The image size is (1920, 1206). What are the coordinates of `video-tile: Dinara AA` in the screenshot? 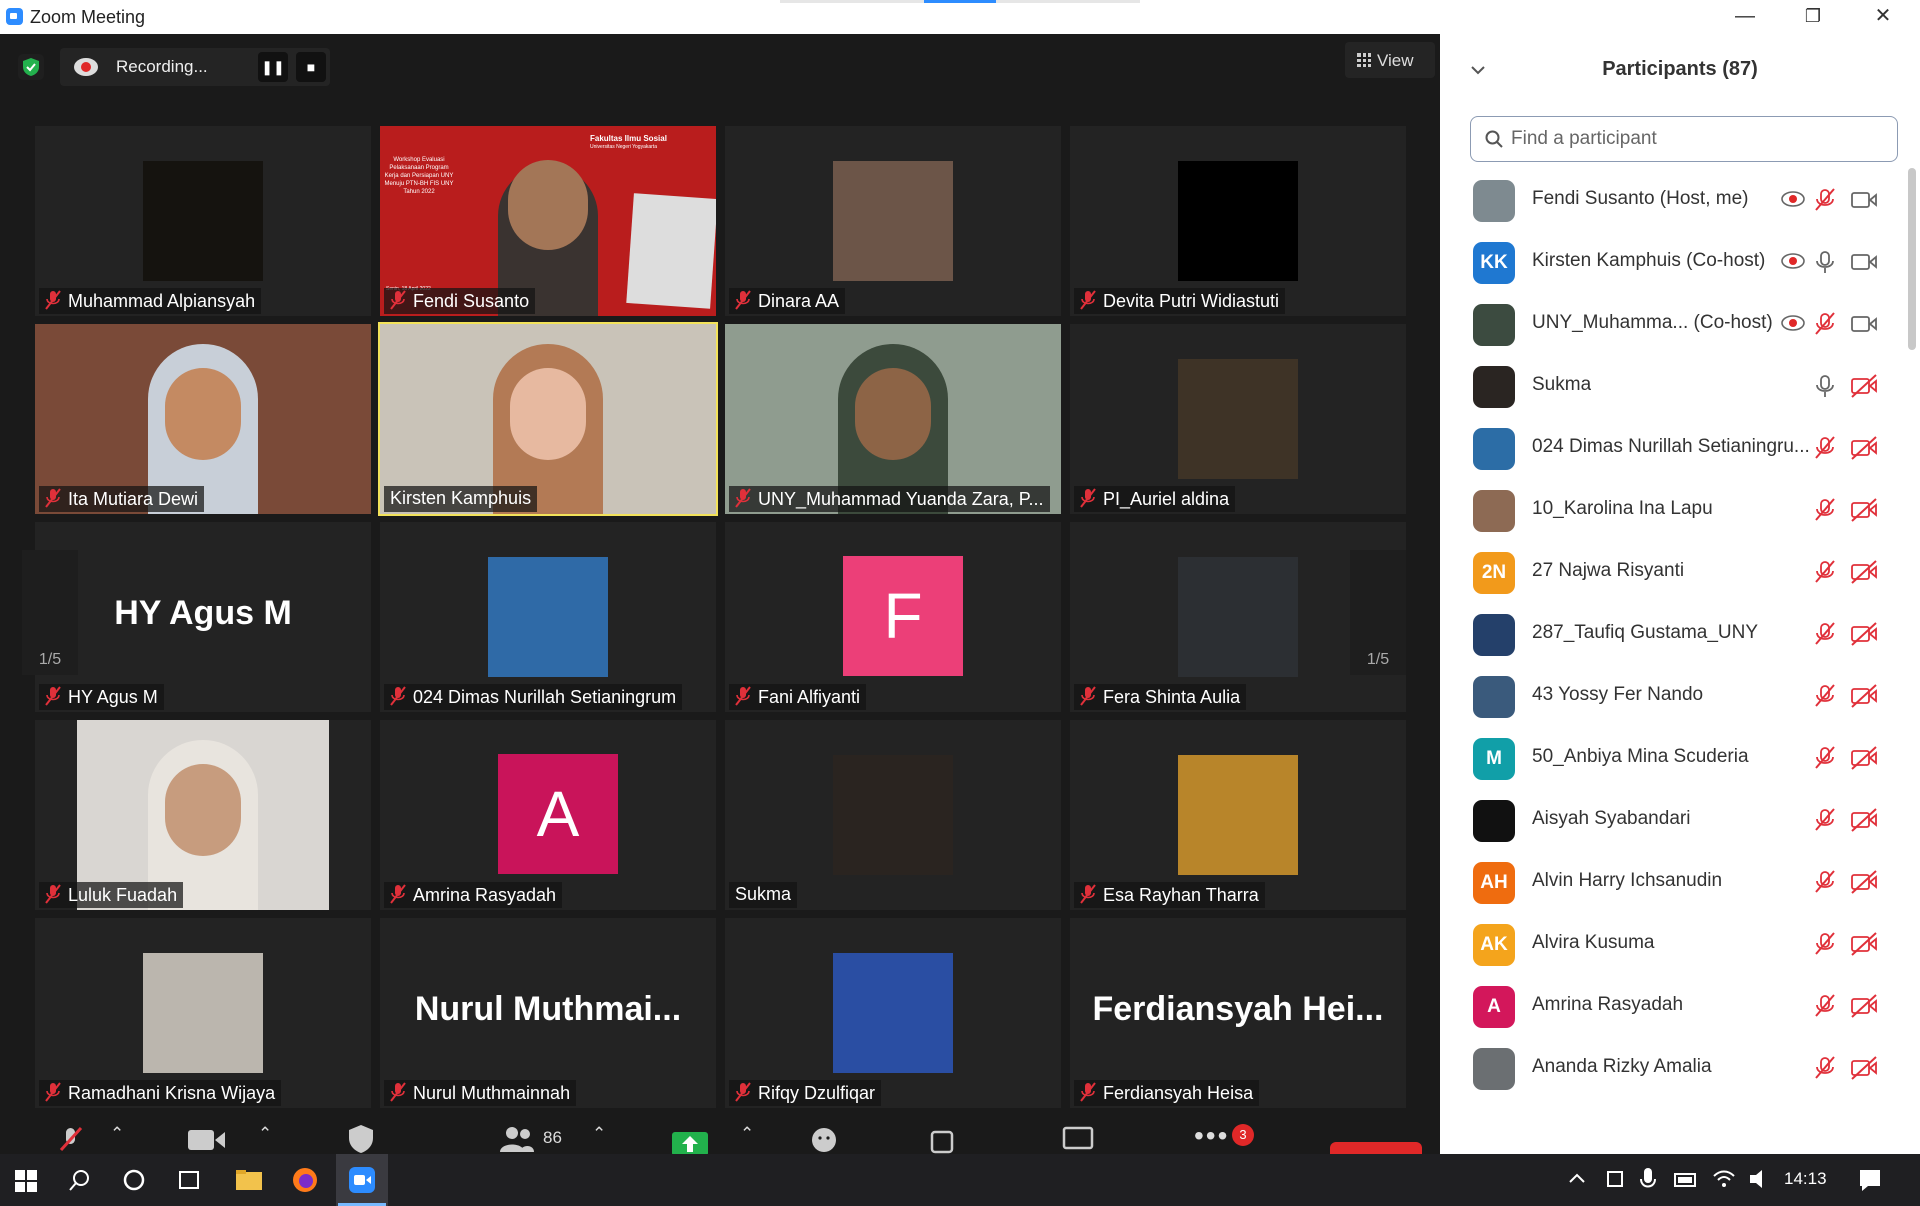 It's located at (893, 221).